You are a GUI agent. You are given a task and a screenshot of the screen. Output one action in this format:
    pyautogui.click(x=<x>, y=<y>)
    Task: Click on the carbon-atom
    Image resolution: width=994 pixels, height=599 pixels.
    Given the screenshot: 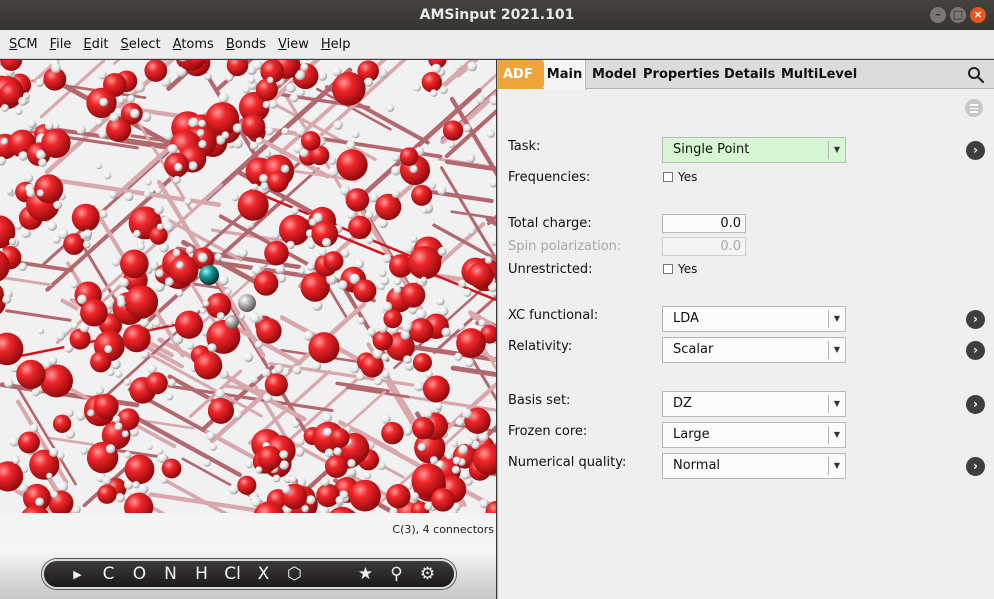 What is the action you would take?
    pyautogui.click(x=209, y=275)
    